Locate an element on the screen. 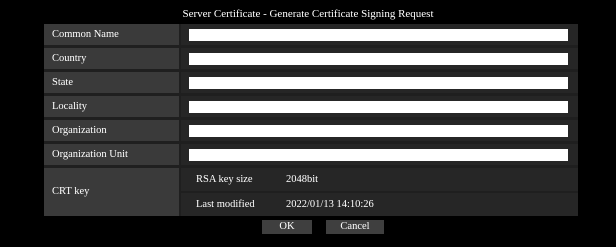 Image resolution: width=616 pixels, height=247 pixels. organization-row: Organization is located at coordinates (311, 130).